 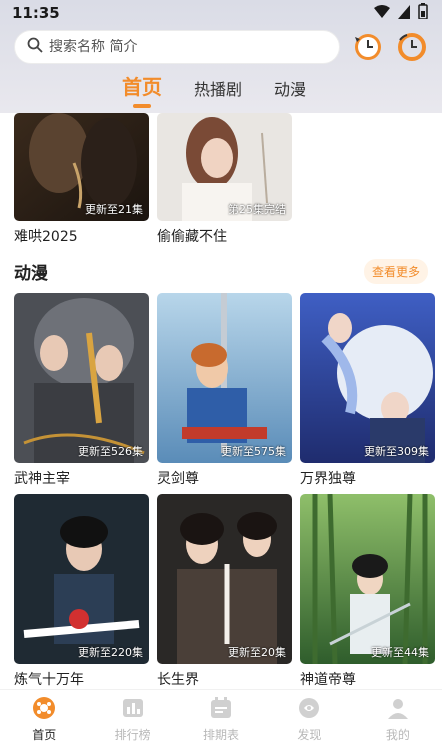 I want to click on episode-badge: 第25集完结, so click(x=257, y=209).